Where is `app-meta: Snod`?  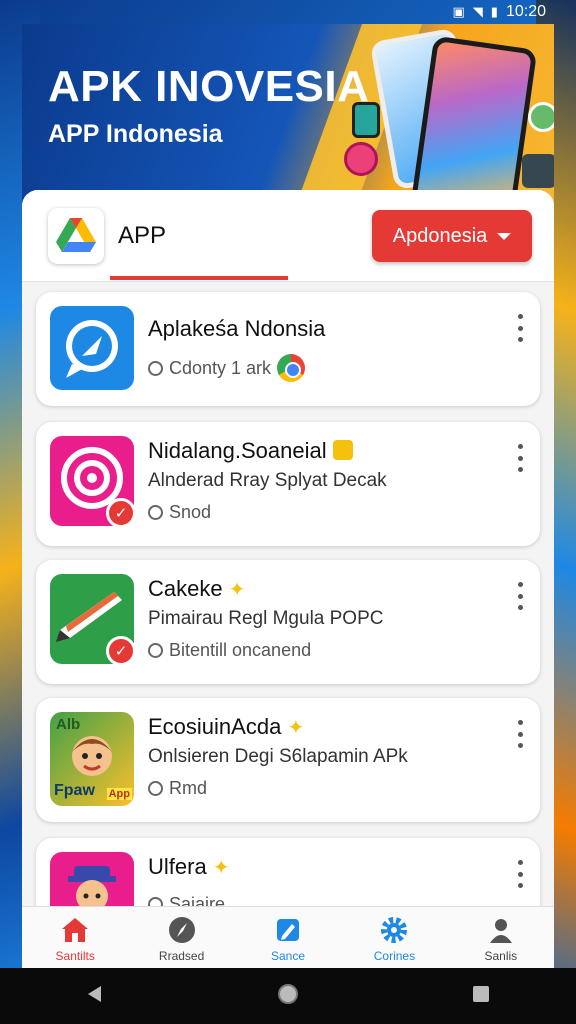
app-meta: Snod is located at coordinates (179, 512).